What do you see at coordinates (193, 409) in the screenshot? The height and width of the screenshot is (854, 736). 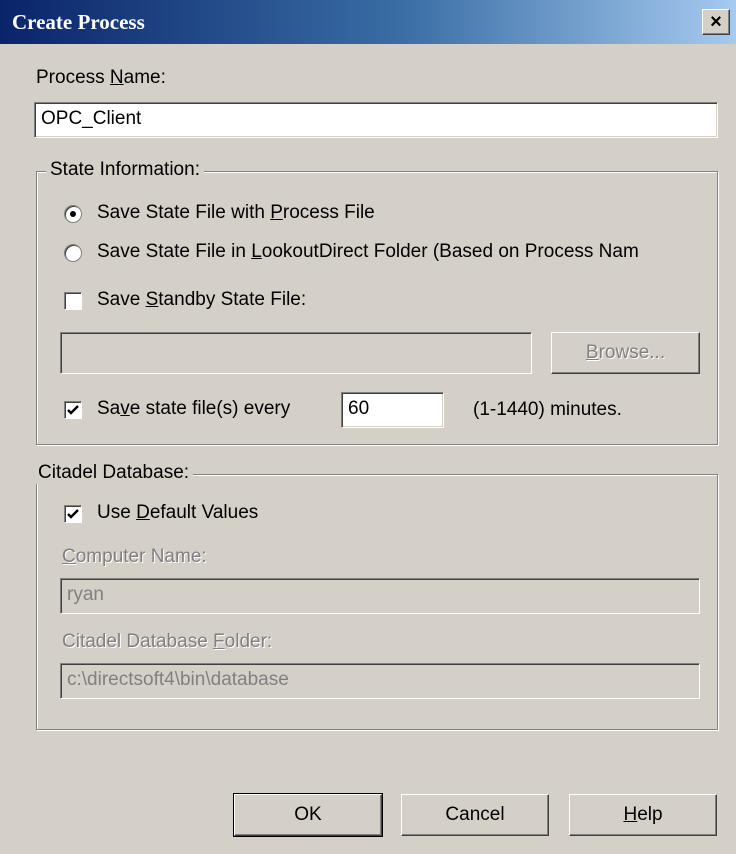 I see `save-every-label: Save state file(s) every` at bounding box center [193, 409].